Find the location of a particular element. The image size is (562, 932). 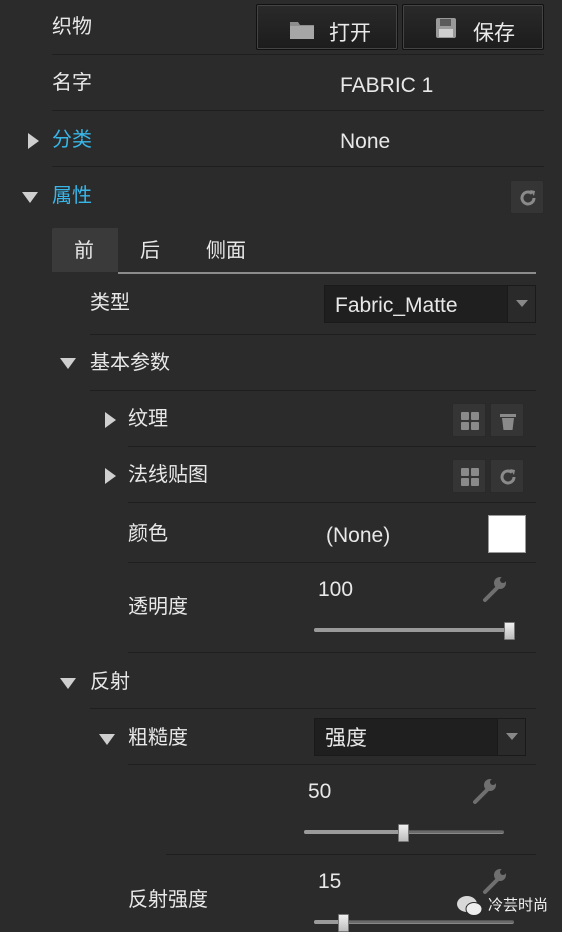

opacity-slider-thumb is located at coordinates (509, 631).